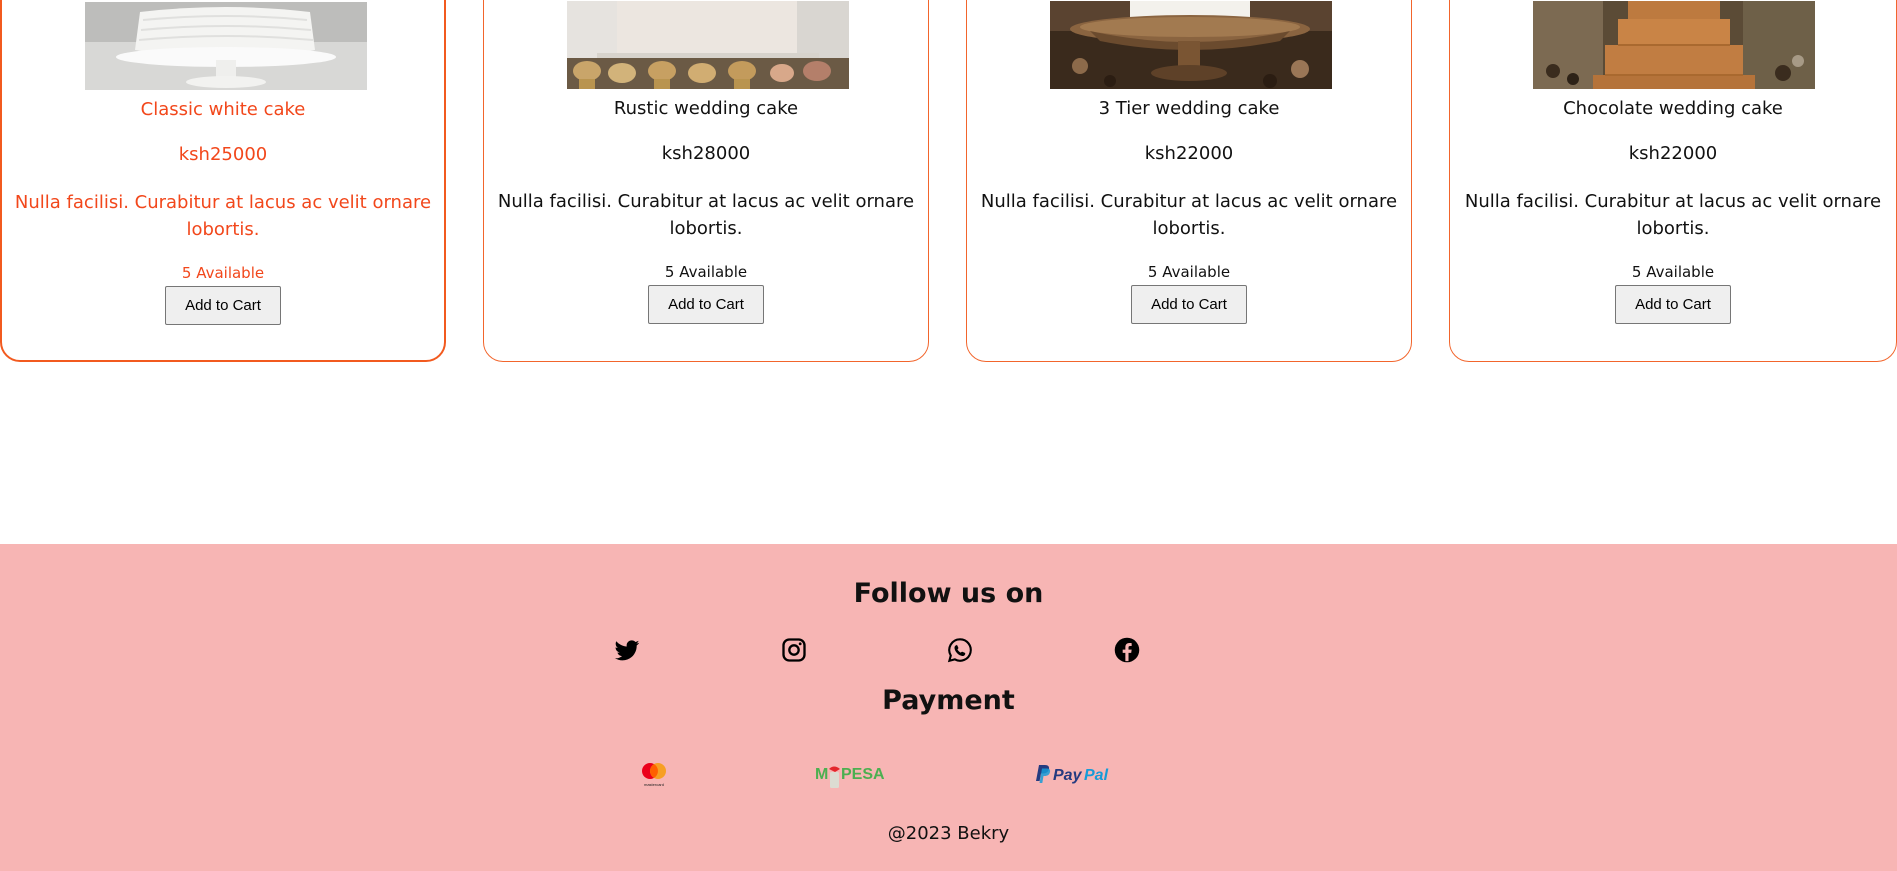 The height and width of the screenshot is (871, 1897). Describe the element at coordinates (863, 774) in the screenshot. I see `mpesa-suffix: PESA` at that location.